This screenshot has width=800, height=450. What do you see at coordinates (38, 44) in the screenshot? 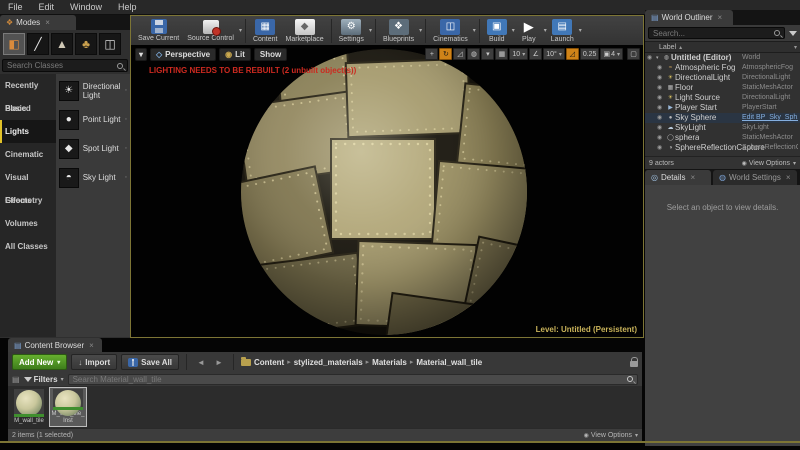
I see `paint-mode-button: ╱` at bounding box center [38, 44].